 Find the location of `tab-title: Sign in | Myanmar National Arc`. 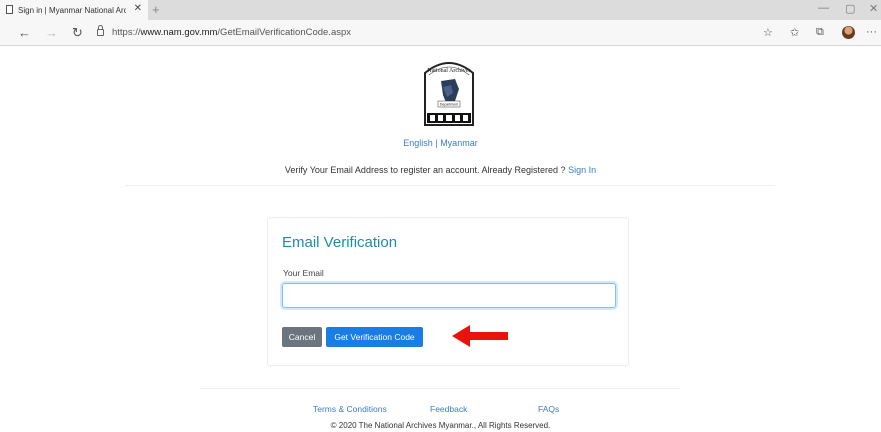

tab-title: Sign in | Myanmar National Arc is located at coordinates (72, 10).